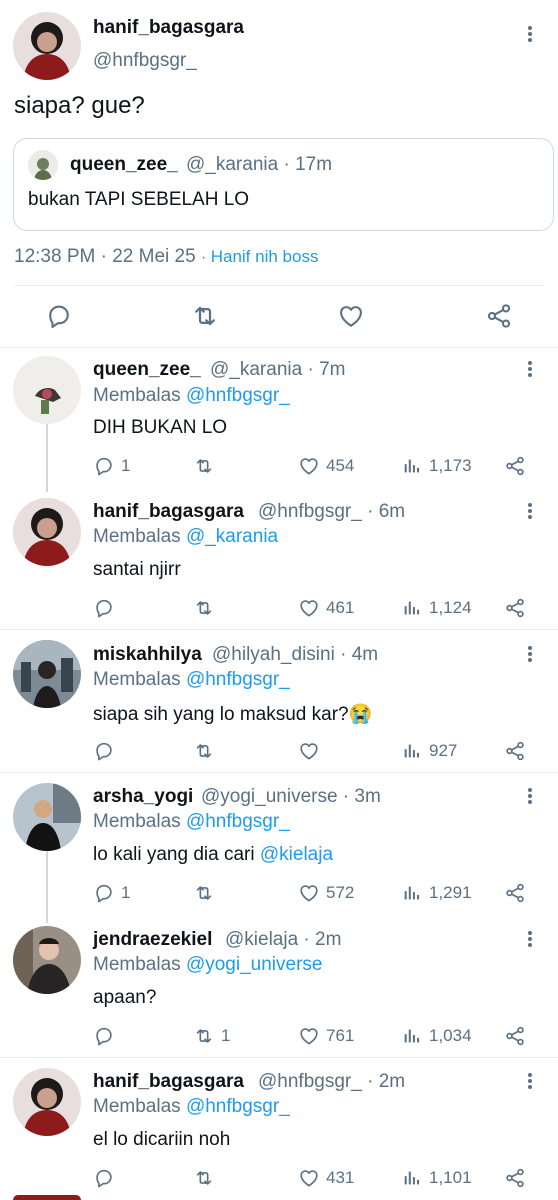  Describe the element at coordinates (326, 1178) in the screenshot. I see `like-button: 431` at that location.